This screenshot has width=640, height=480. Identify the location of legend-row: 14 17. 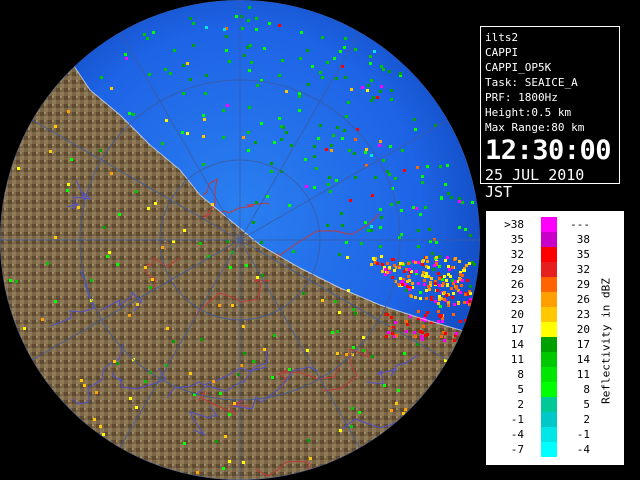
(541, 344).